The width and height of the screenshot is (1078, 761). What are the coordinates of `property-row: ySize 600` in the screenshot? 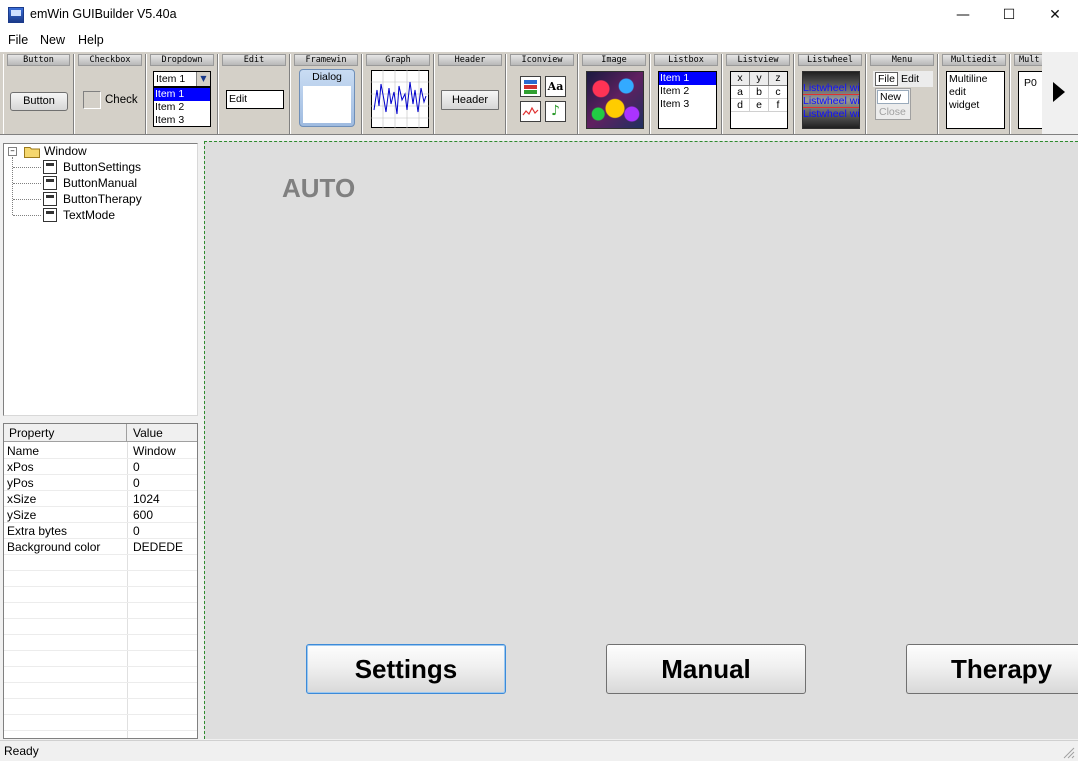 It's located at (100, 515).